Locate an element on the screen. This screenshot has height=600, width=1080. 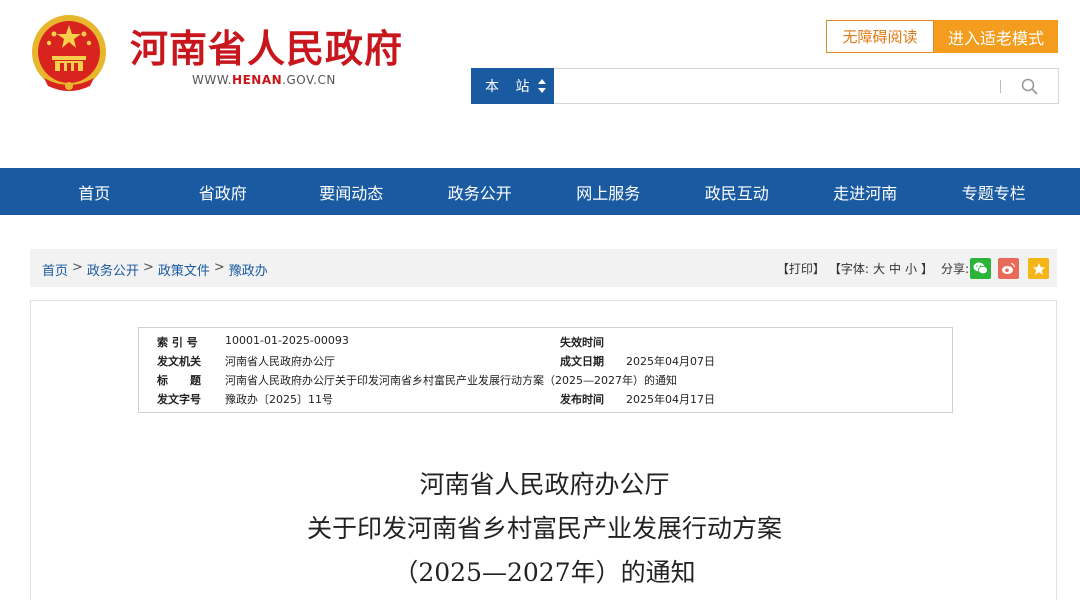
meta-published-value: 2025年04月17日 is located at coordinates (670, 399).